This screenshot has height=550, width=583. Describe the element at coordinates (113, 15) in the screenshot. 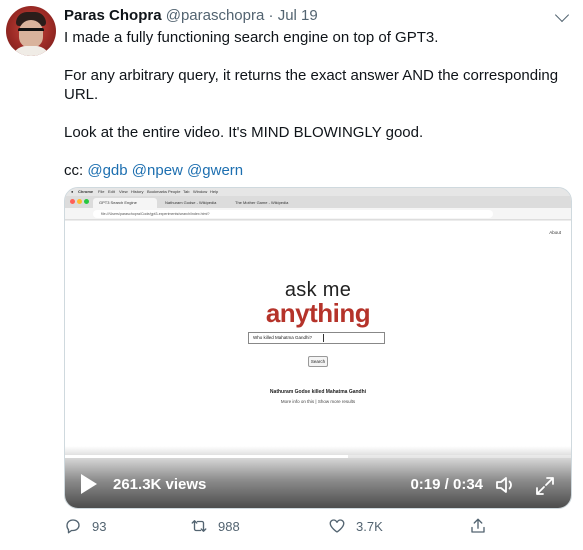

I see `author-name: Paras Chopra` at that location.